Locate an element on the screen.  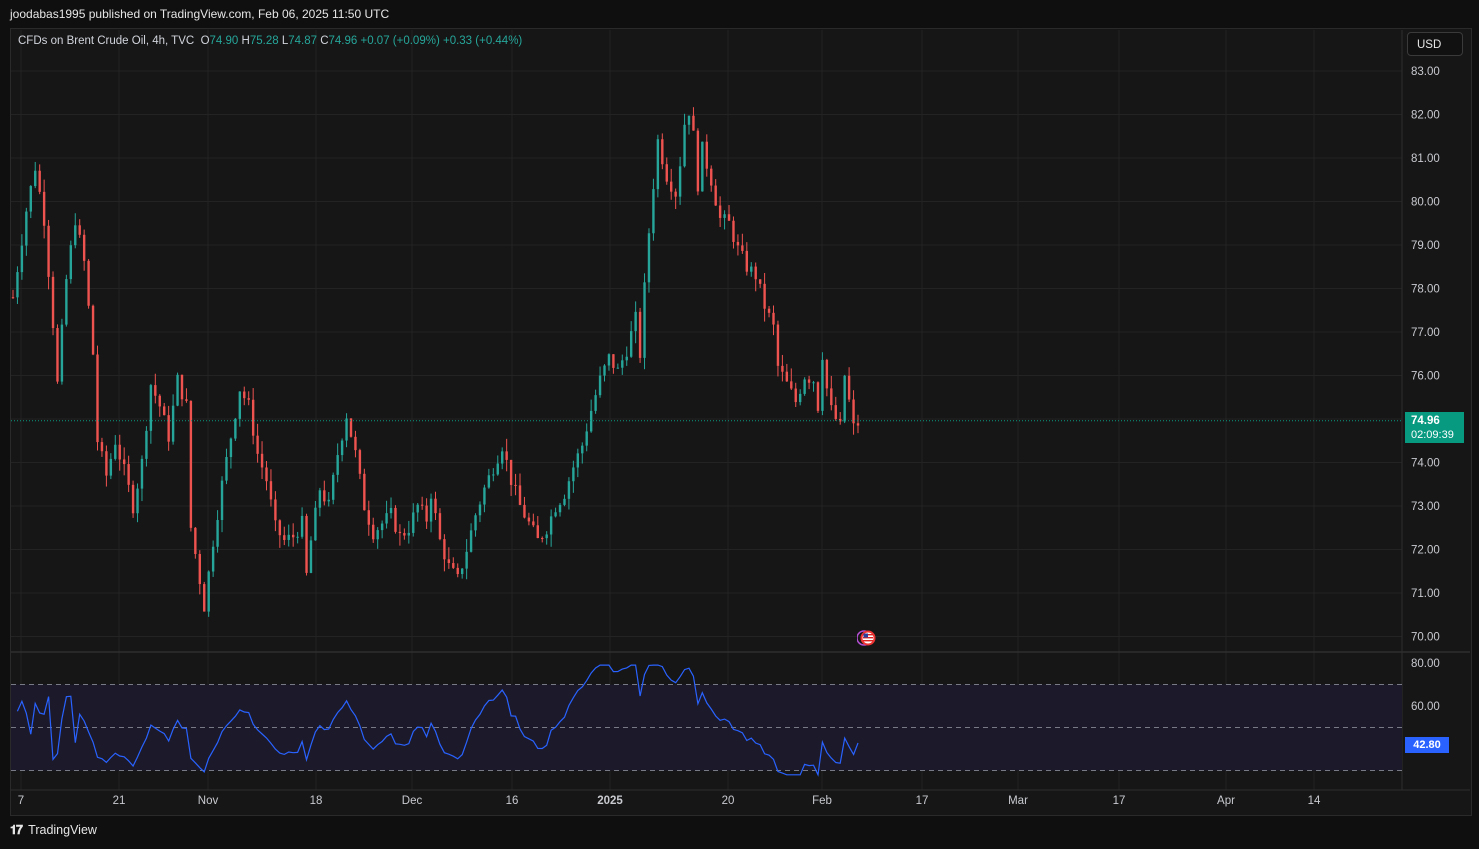
time-tick-label: Mar is located at coordinates (1018, 801).